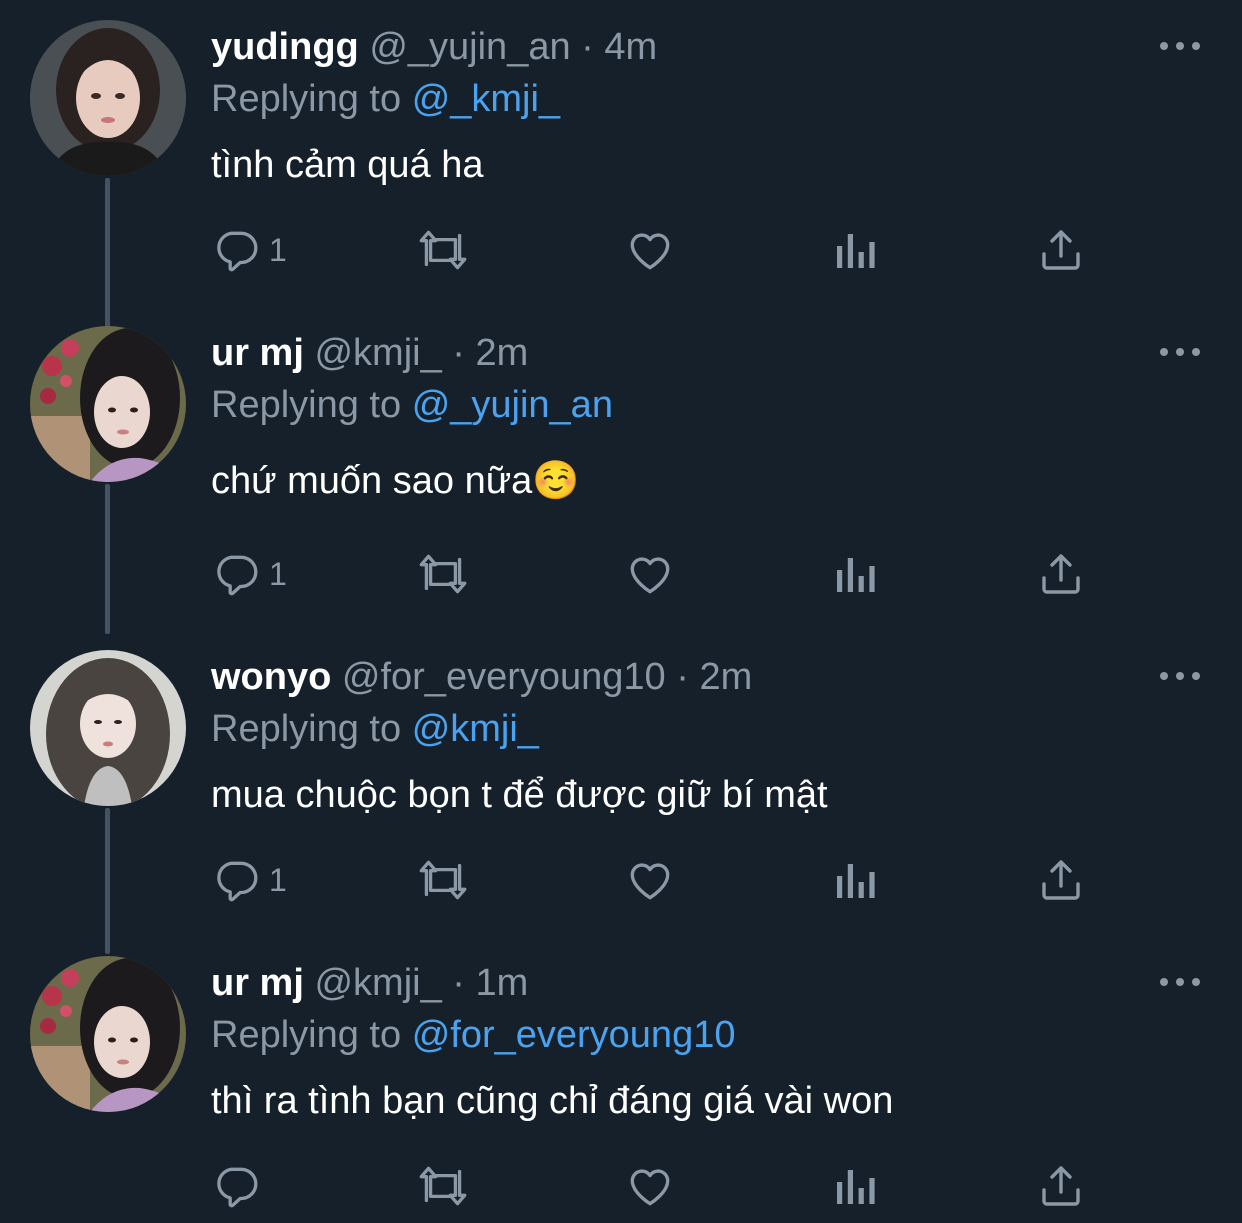 The height and width of the screenshot is (1223, 1242). Describe the element at coordinates (574, 1035) in the screenshot. I see `replying-mention: @for_everyoung10` at that location.